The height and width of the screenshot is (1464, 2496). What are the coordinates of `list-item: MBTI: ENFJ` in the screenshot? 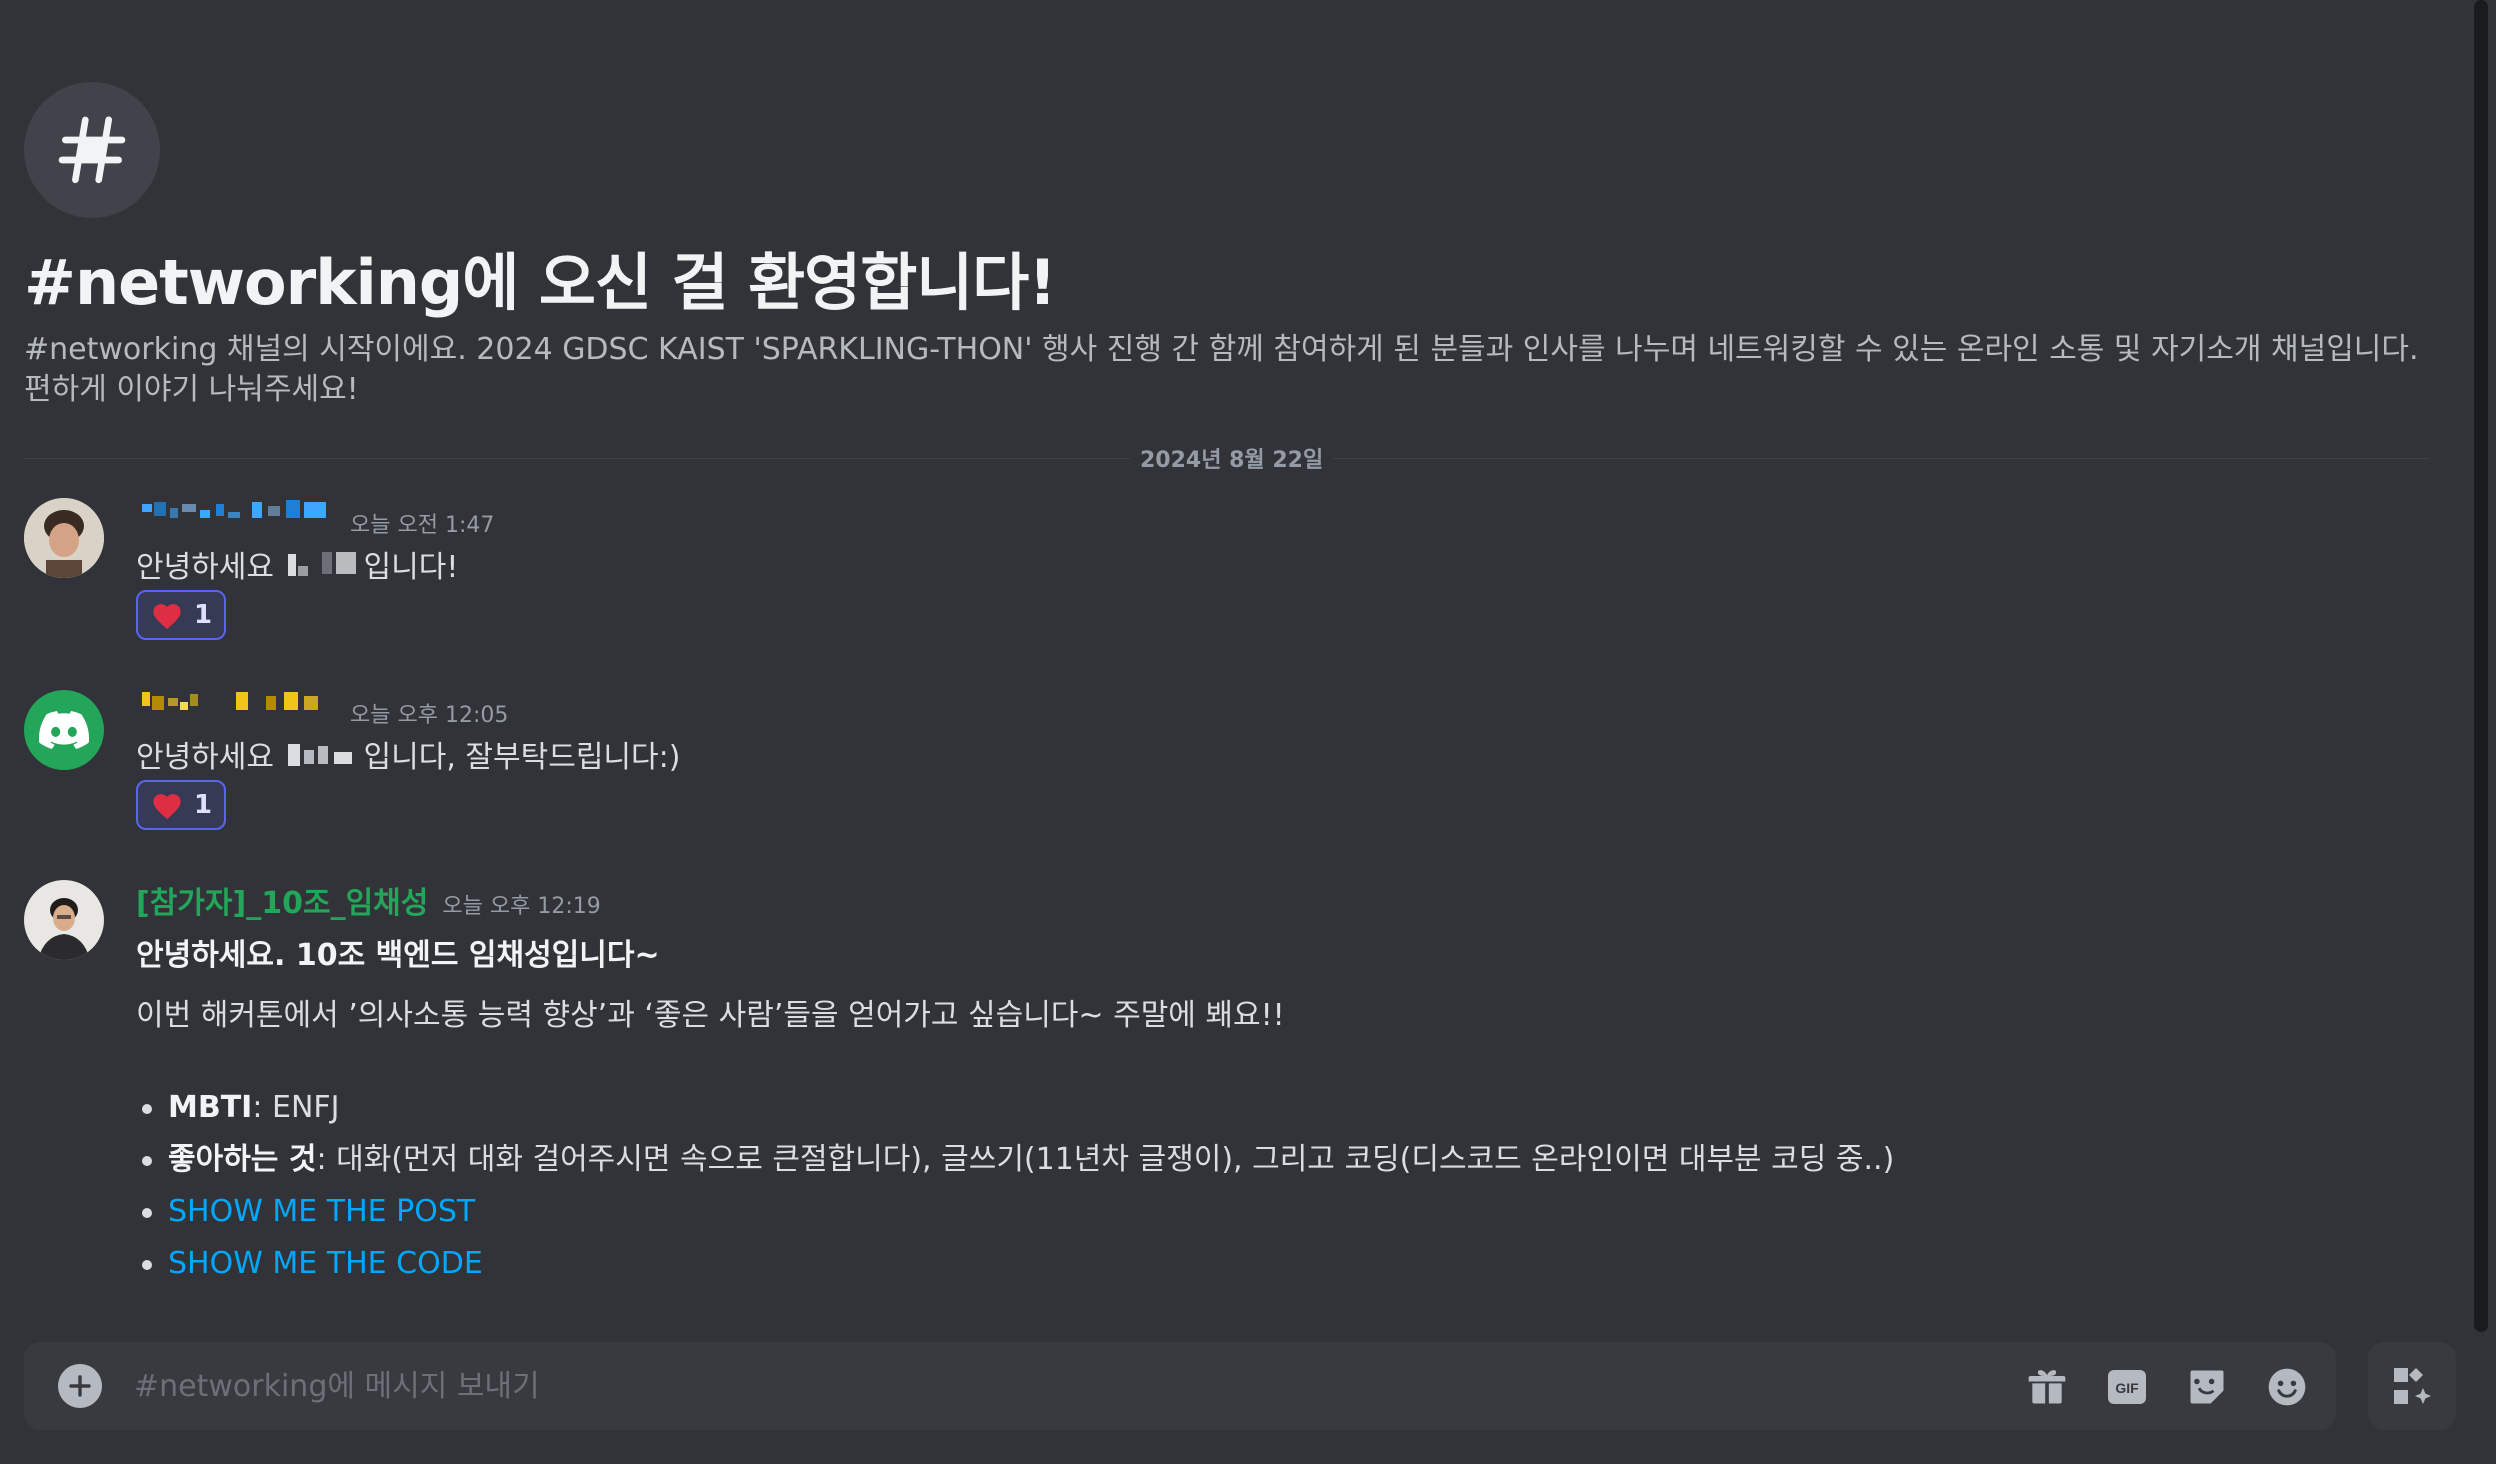 It's located at (1015, 1108).